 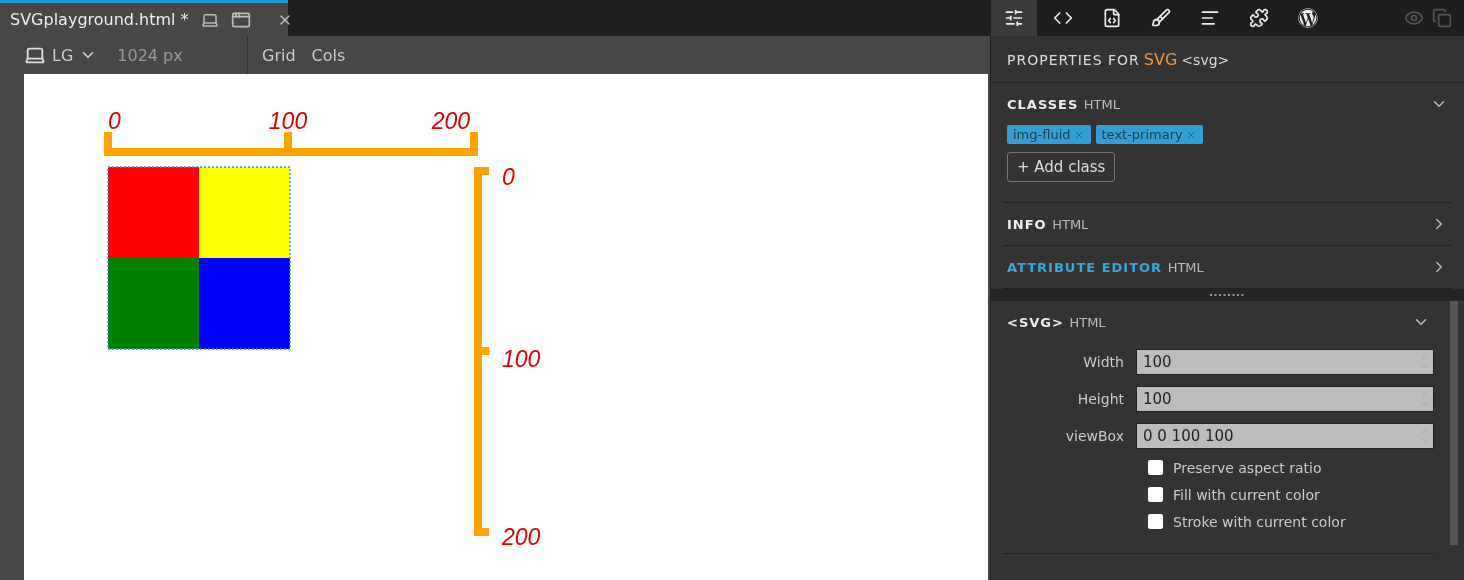 I want to click on properties-title: PROPERTIES FOR SVG <svg>, so click(x=1118, y=59).